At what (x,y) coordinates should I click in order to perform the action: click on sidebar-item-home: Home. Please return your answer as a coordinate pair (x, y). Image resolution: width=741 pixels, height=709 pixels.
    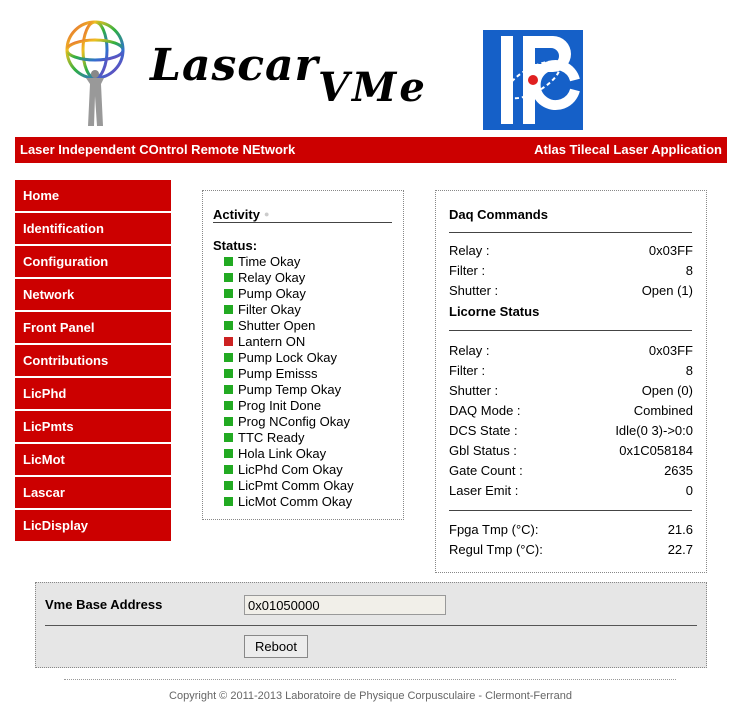
    Looking at the image, I should click on (93, 195).